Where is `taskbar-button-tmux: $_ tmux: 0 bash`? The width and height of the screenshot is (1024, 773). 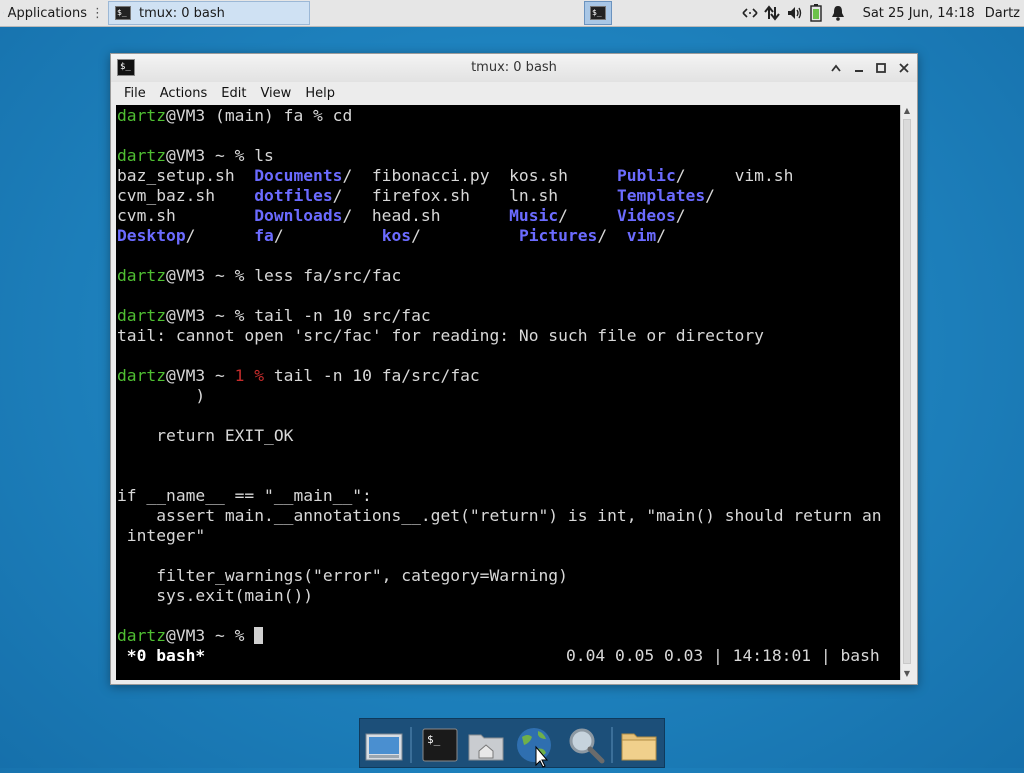
taskbar-button-tmux: $_ tmux: 0 bash is located at coordinates (209, 13).